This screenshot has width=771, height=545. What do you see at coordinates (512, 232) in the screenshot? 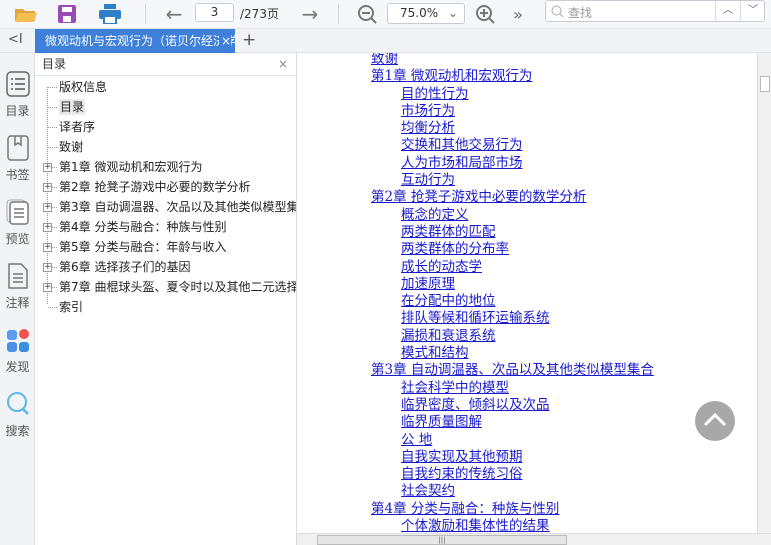
I see `section-link: 两类群体的匹配` at bounding box center [512, 232].